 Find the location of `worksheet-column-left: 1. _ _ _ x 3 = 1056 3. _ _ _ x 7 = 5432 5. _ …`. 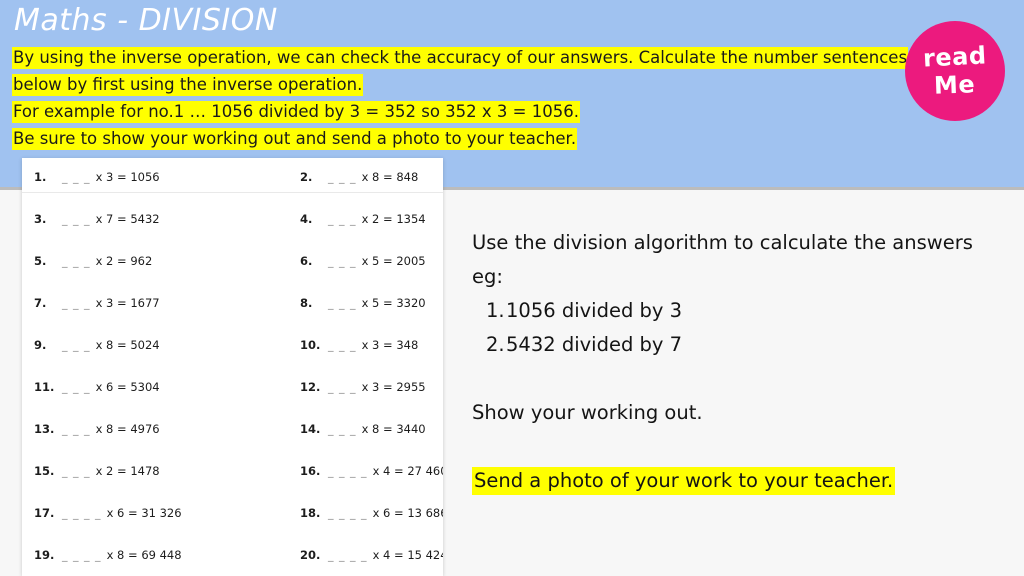

worksheet-column-left: 1. _ _ _ x 3 = 1056 3. _ _ _ x 7 = 5432 5. _ … is located at coordinates (129, 371).